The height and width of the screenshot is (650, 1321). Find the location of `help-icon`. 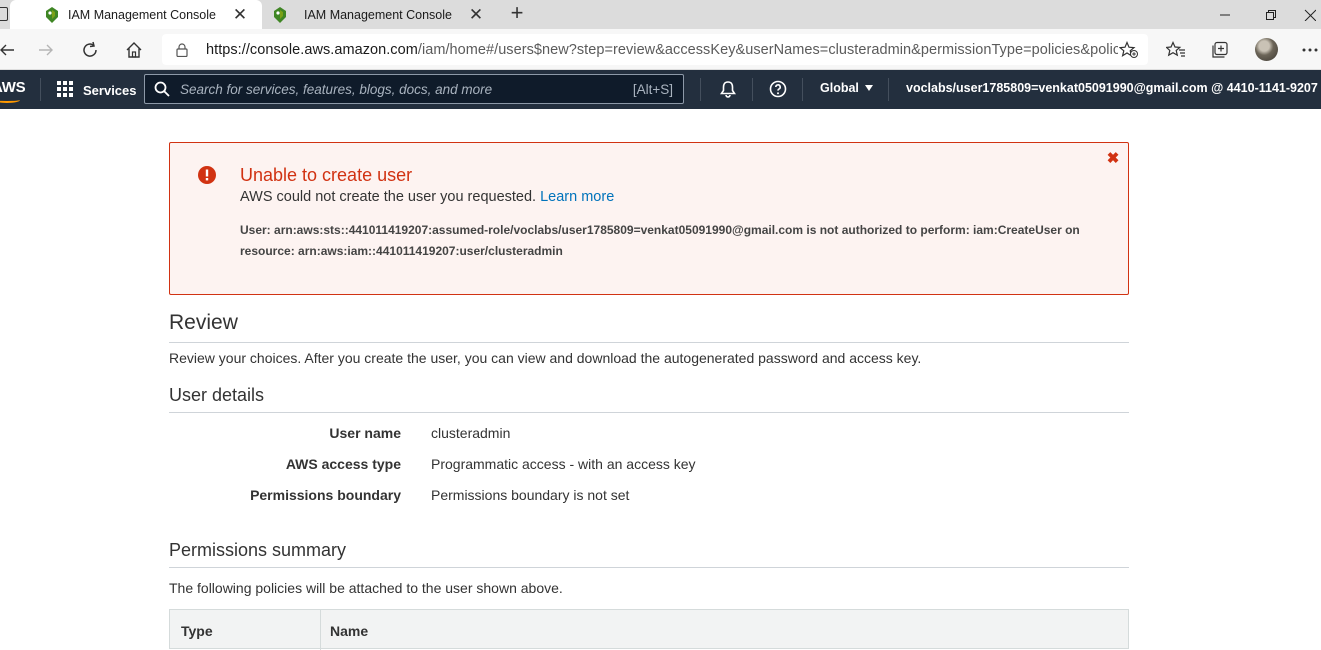

help-icon is located at coordinates (778, 89).